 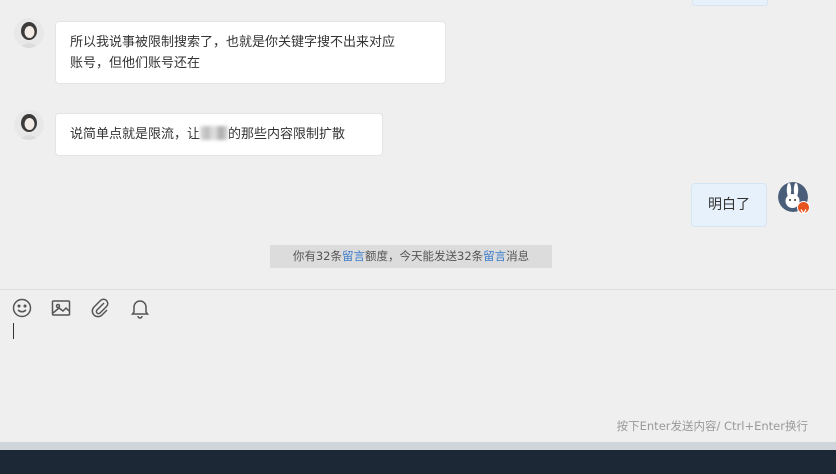 What do you see at coordinates (418, 446) in the screenshot?
I see `window-bottom-border` at bounding box center [418, 446].